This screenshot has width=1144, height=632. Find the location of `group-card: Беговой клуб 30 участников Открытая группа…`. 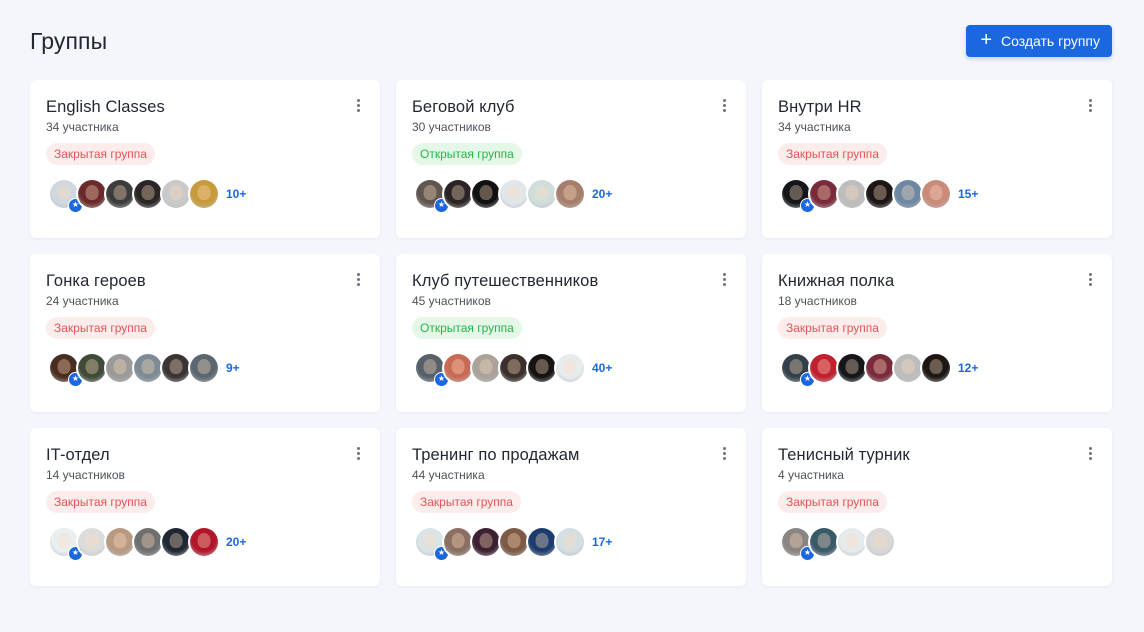

group-card: Беговой клуб 30 участников Открытая группа… is located at coordinates (571, 159).